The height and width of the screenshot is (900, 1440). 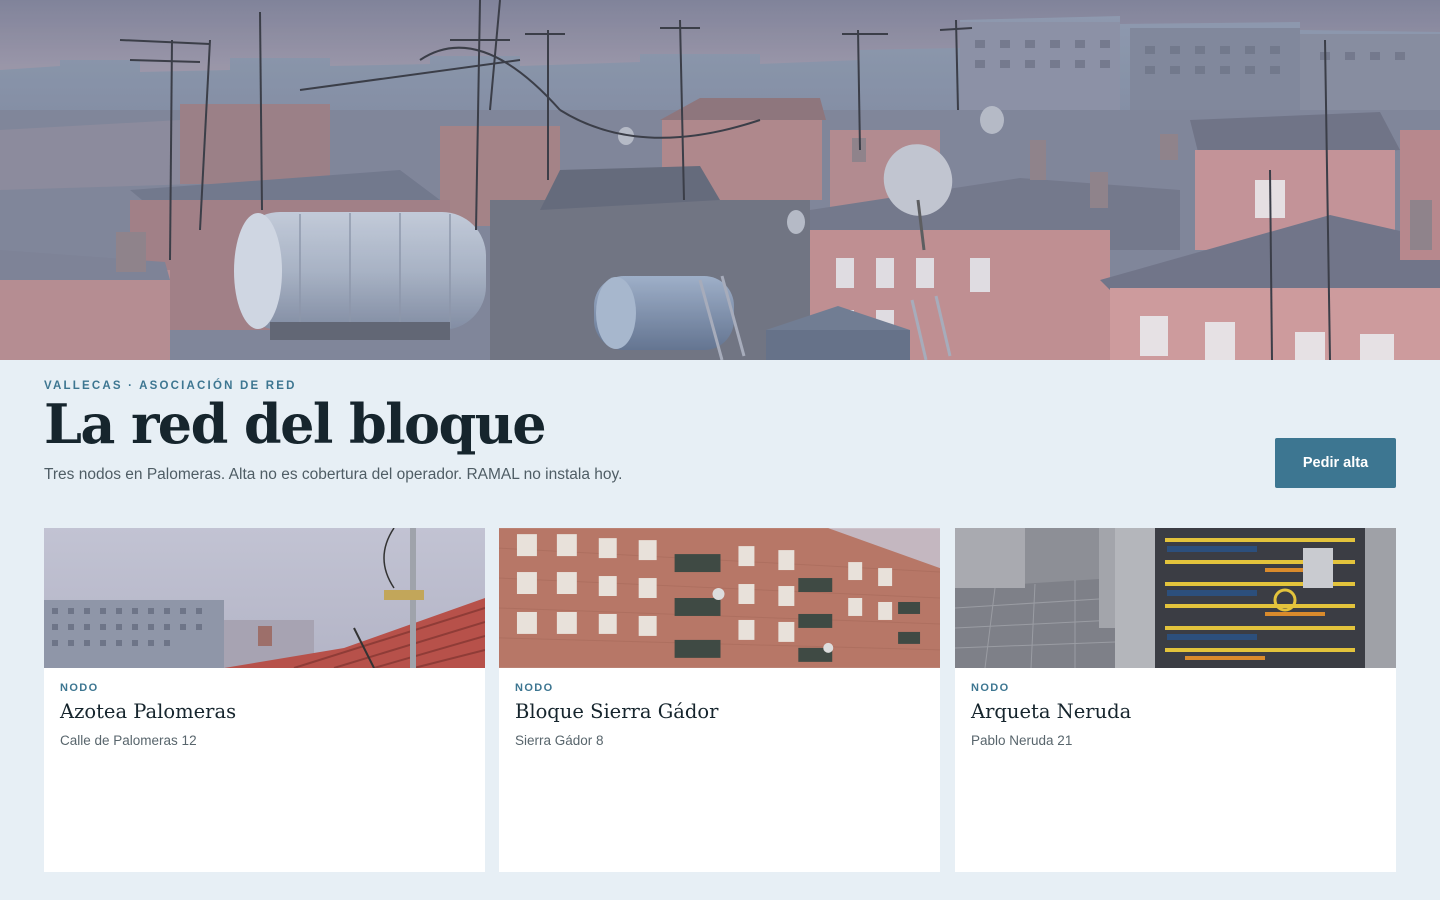 What do you see at coordinates (559, 740) in the screenshot?
I see `node-address: Sierra Gádor 8` at bounding box center [559, 740].